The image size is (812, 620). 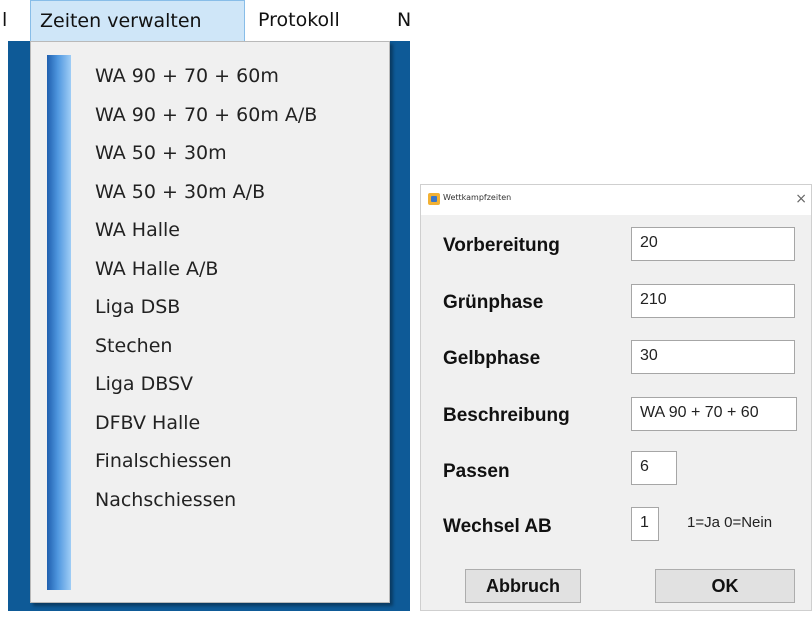 I want to click on vorbereitung-field: 20, so click(x=713, y=244).